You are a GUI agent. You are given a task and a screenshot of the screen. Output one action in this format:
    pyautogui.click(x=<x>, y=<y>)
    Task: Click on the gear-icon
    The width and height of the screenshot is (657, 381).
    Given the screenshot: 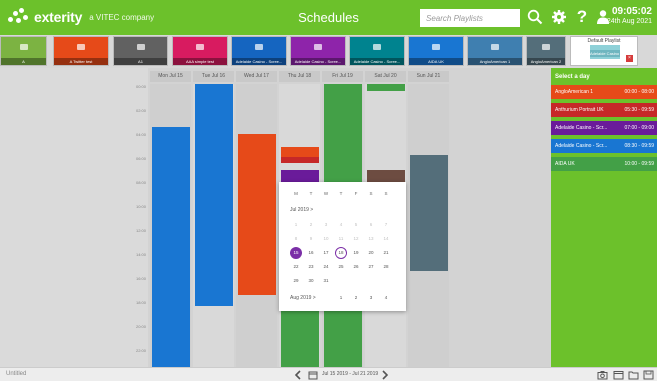 What is the action you would take?
    pyautogui.click(x=559, y=17)
    